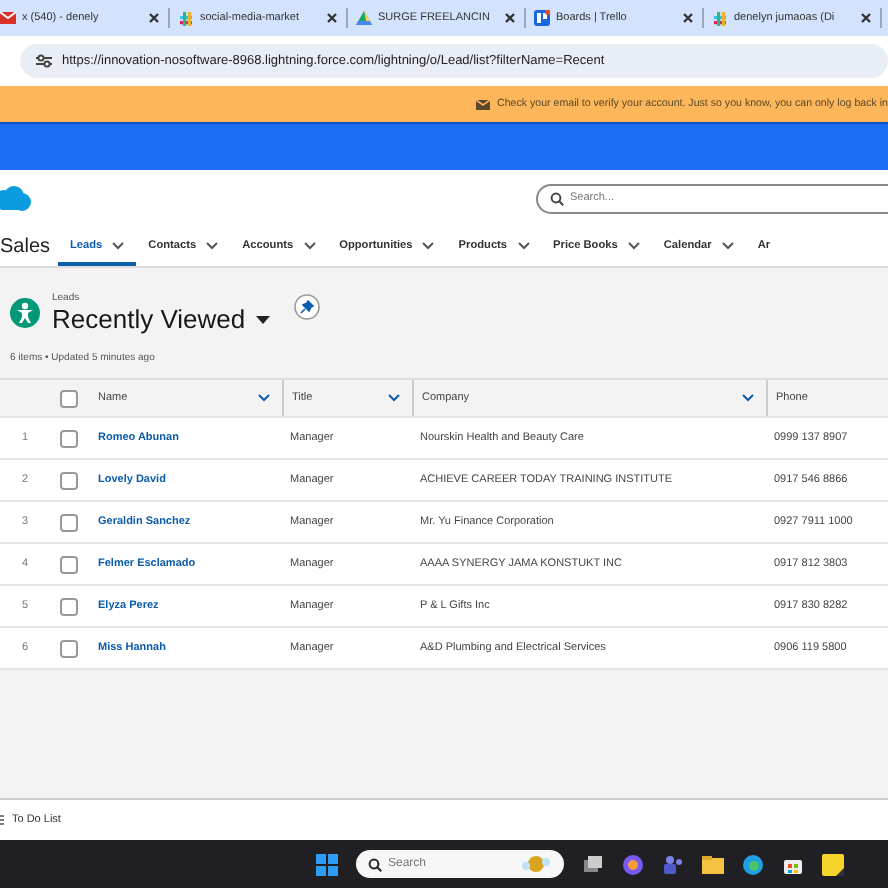 The width and height of the screenshot is (888, 888). What do you see at coordinates (69, 398) in the screenshot?
I see `select-all-checkbox` at bounding box center [69, 398].